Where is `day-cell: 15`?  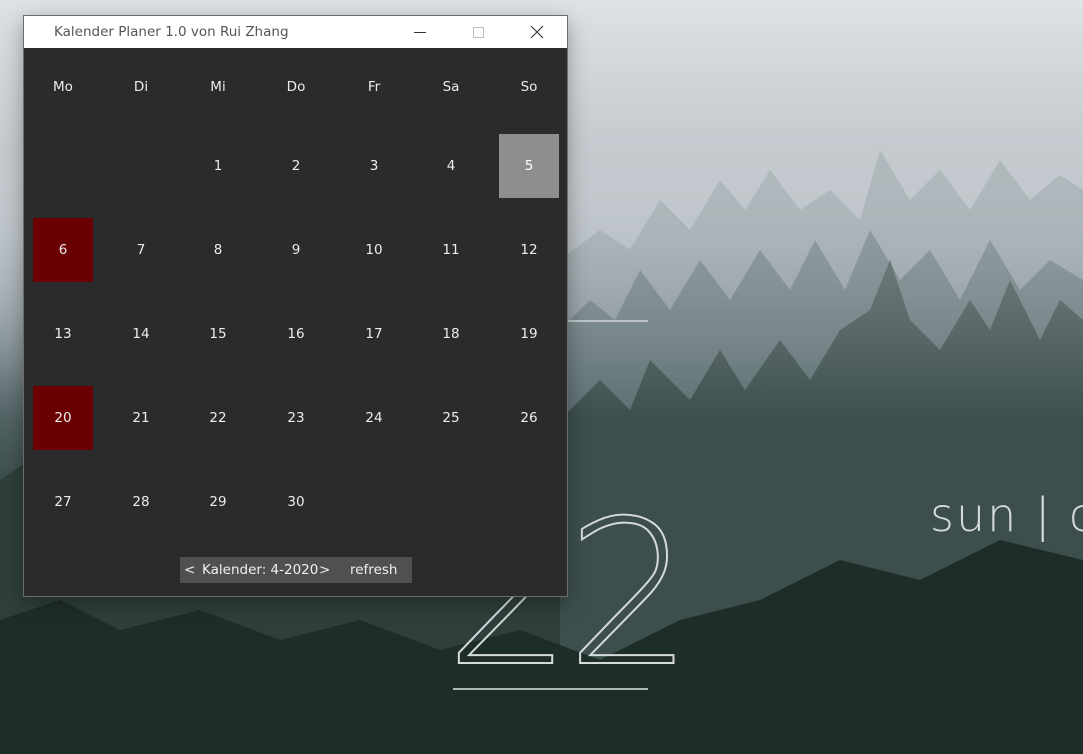
day-cell: 15 is located at coordinates (218, 334).